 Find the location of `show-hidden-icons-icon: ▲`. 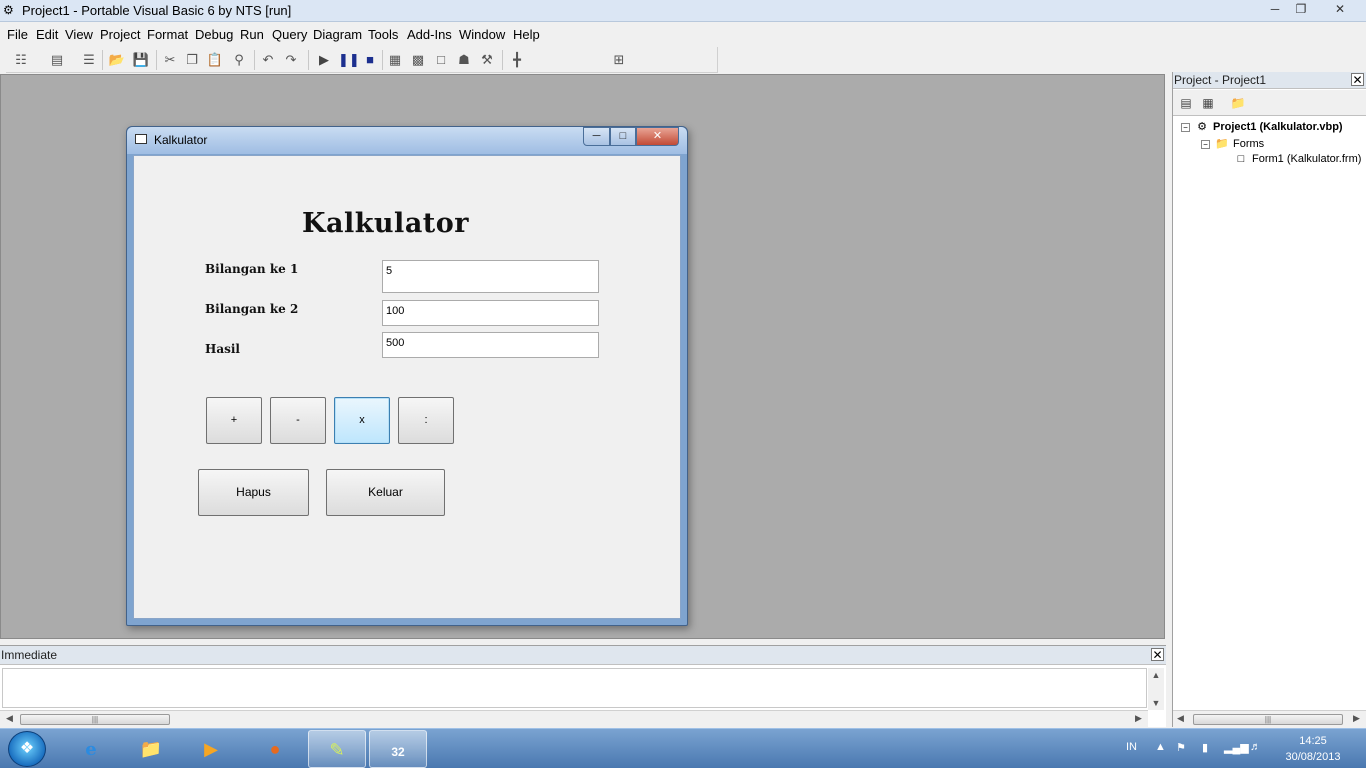

show-hidden-icons-icon: ▲ is located at coordinates (1160, 747).